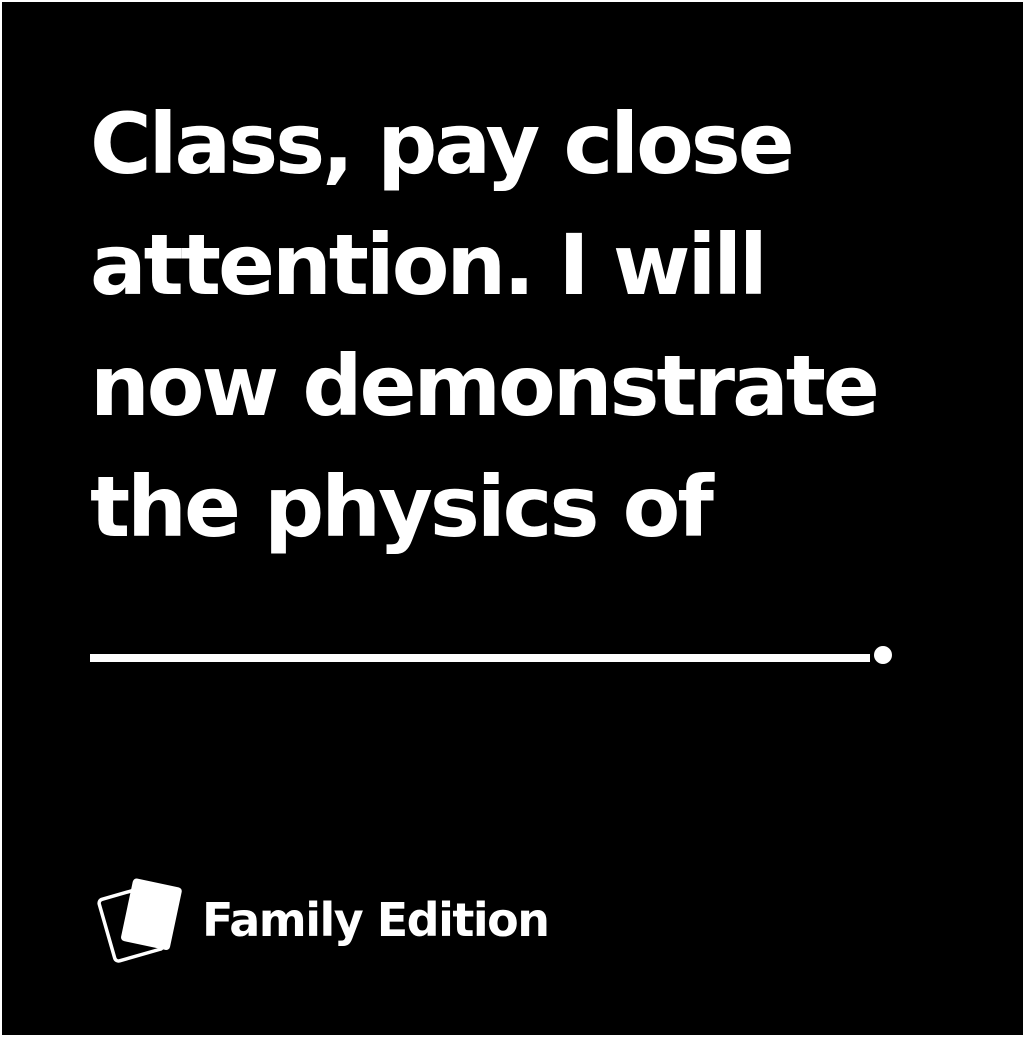  Describe the element at coordinates (442, 144) in the screenshot. I see `prompt-line: Class, pay close` at that location.